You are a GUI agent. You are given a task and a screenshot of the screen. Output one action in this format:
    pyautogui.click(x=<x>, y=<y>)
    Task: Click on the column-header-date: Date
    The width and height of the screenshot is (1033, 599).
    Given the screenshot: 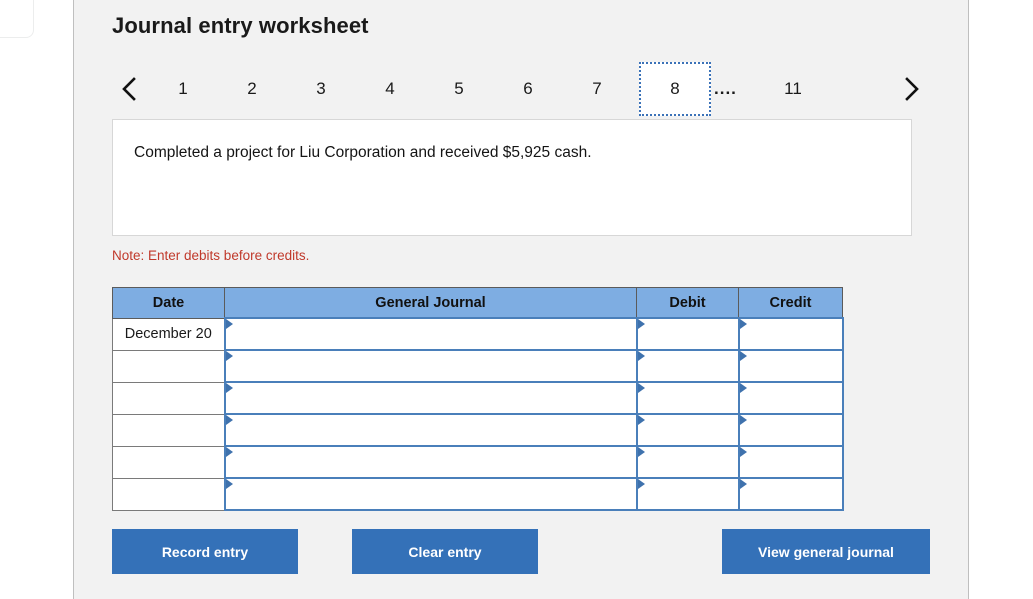 What is the action you would take?
    pyautogui.click(x=168, y=303)
    